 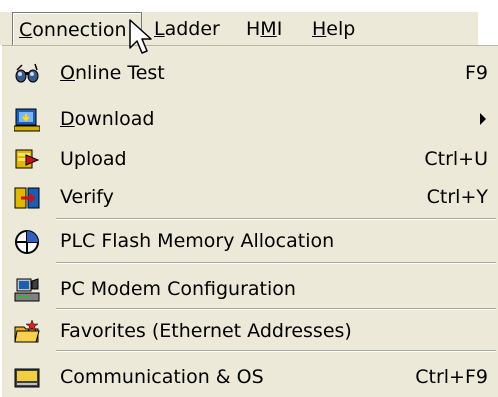 I want to click on menu-bar: Connection Ladder HMI Help, so click(x=249, y=25).